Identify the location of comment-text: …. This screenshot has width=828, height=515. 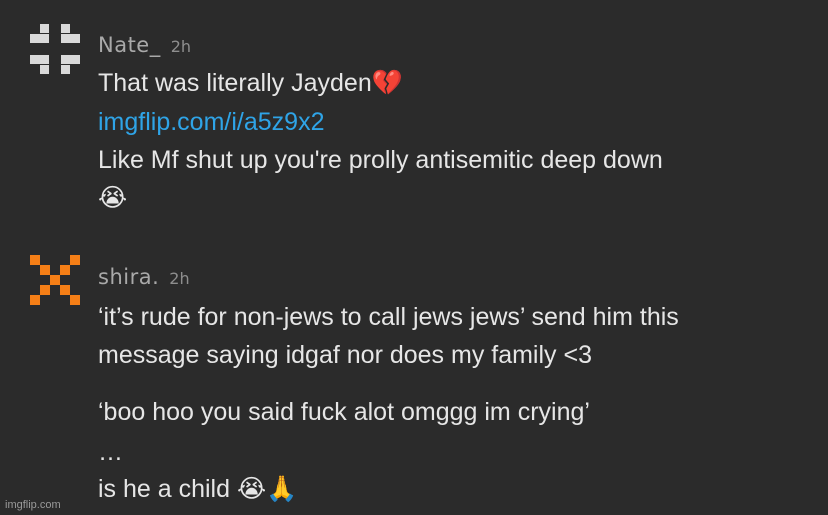
(110, 452).